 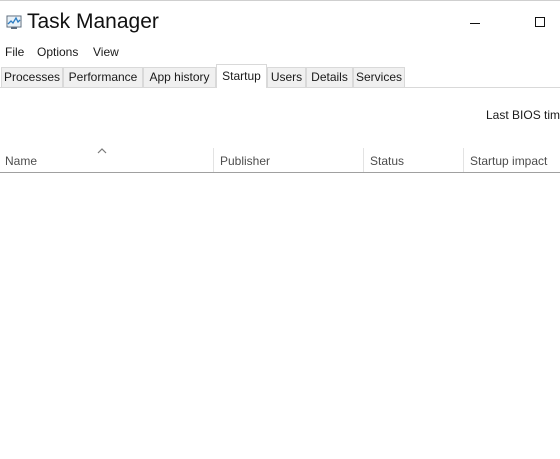 What do you see at coordinates (106, 52) in the screenshot?
I see `menu-view: View` at bounding box center [106, 52].